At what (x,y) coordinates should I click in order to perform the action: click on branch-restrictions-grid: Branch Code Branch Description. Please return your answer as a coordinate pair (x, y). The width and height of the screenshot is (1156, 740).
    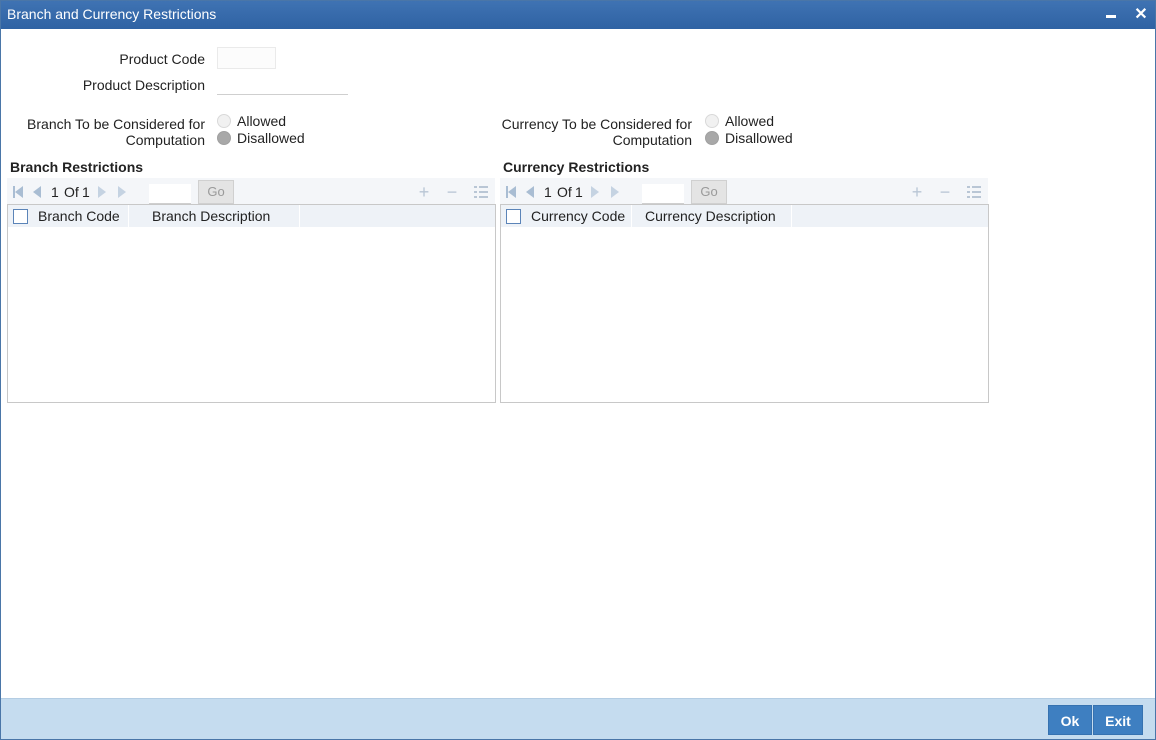
    Looking at the image, I should click on (251, 303).